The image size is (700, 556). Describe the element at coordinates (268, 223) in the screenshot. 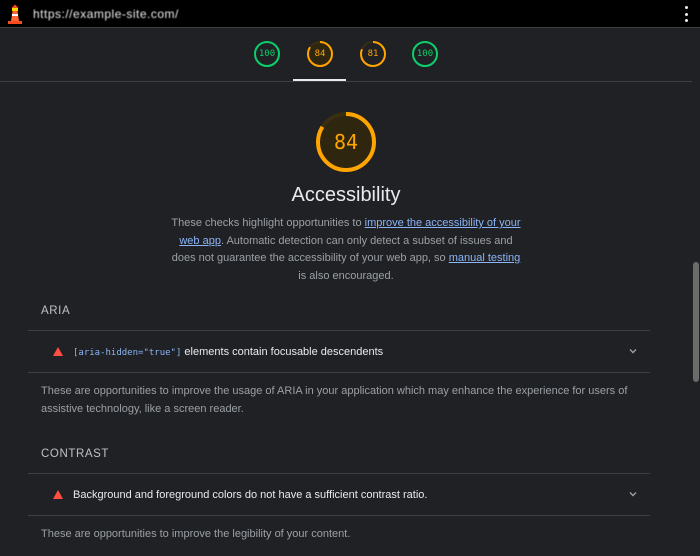

I see `description-text: These checks highlight opportunities to` at that location.